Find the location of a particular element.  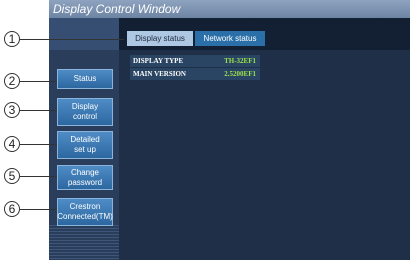

info-row-display-type: DISPLAY TYPE TH-32EF1 is located at coordinates (195, 61).